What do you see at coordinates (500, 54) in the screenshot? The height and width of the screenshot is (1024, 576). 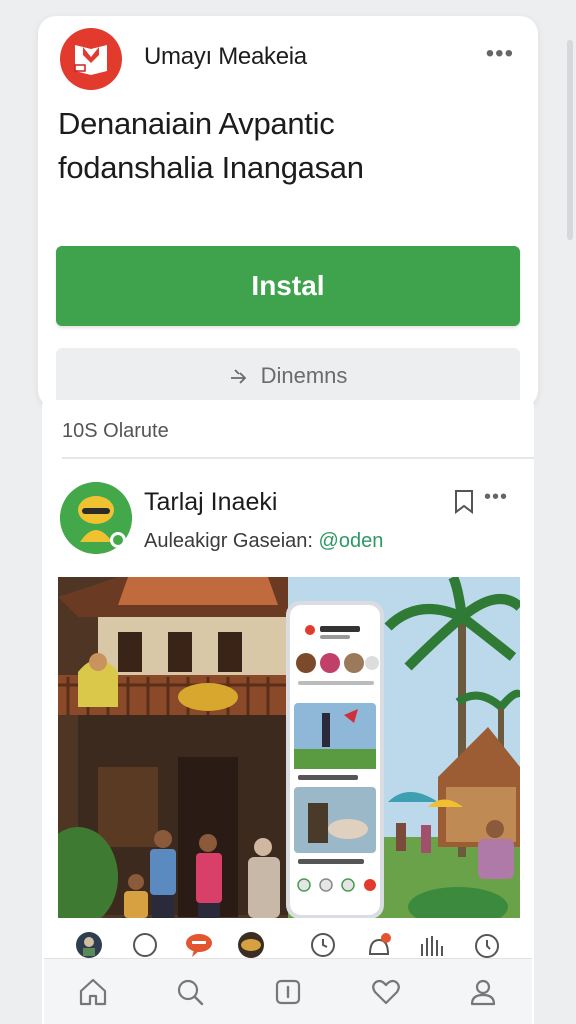 I see `more-options-icon: •••` at bounding box center [500, 54].